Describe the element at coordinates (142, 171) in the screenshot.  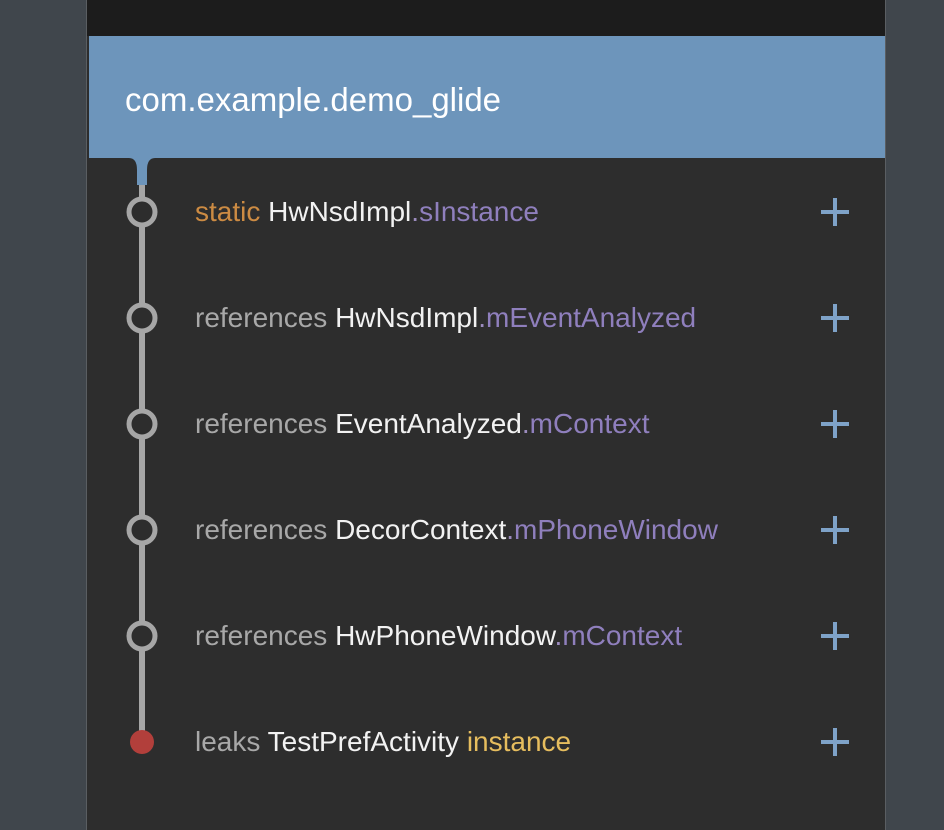
I see `header-connector` at that location.